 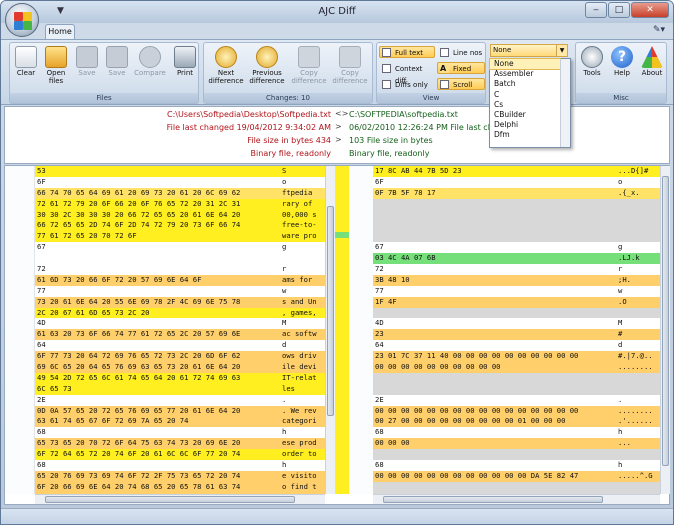 What do you see at coordinates (342, 235) in the screenshot?
I see `diff-map-add` at bounding box center [342, 235].